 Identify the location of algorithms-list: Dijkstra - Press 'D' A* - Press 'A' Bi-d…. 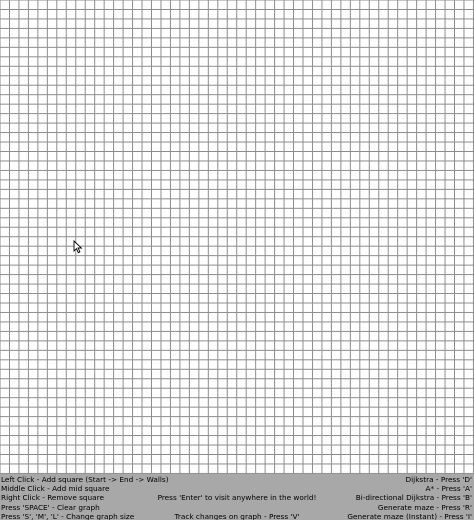
(409, 497).